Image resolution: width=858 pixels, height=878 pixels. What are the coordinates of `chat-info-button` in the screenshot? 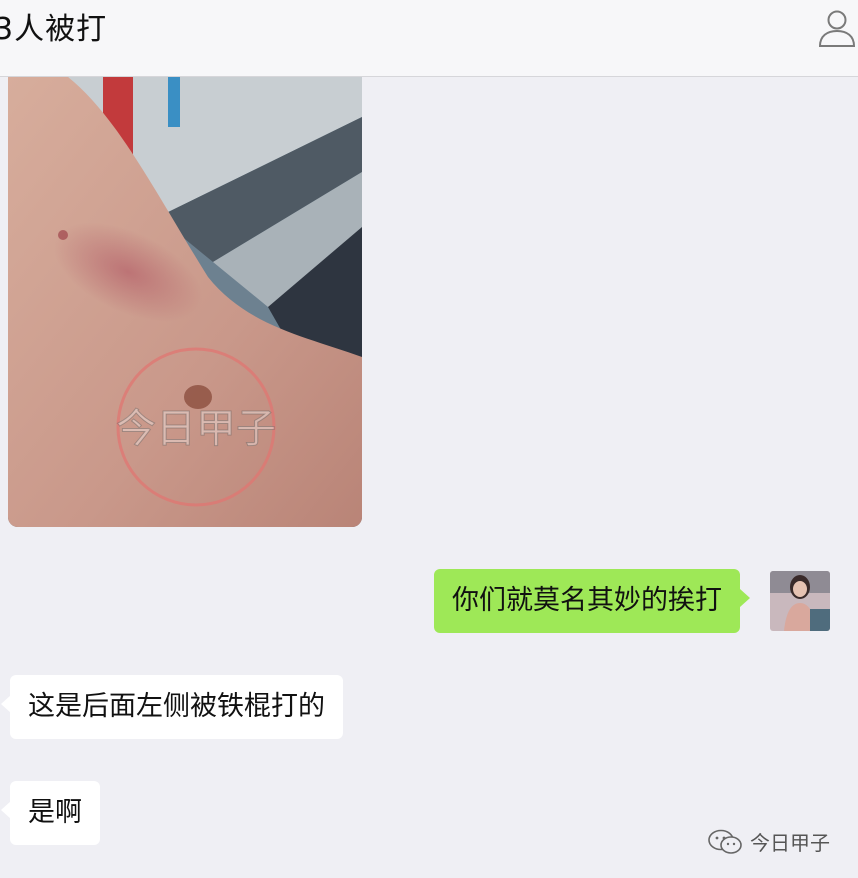 It's located at (837, 27).